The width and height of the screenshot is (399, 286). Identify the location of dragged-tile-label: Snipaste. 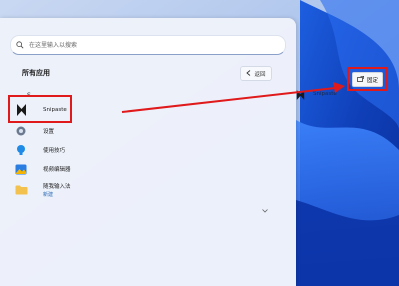
(325, 94).